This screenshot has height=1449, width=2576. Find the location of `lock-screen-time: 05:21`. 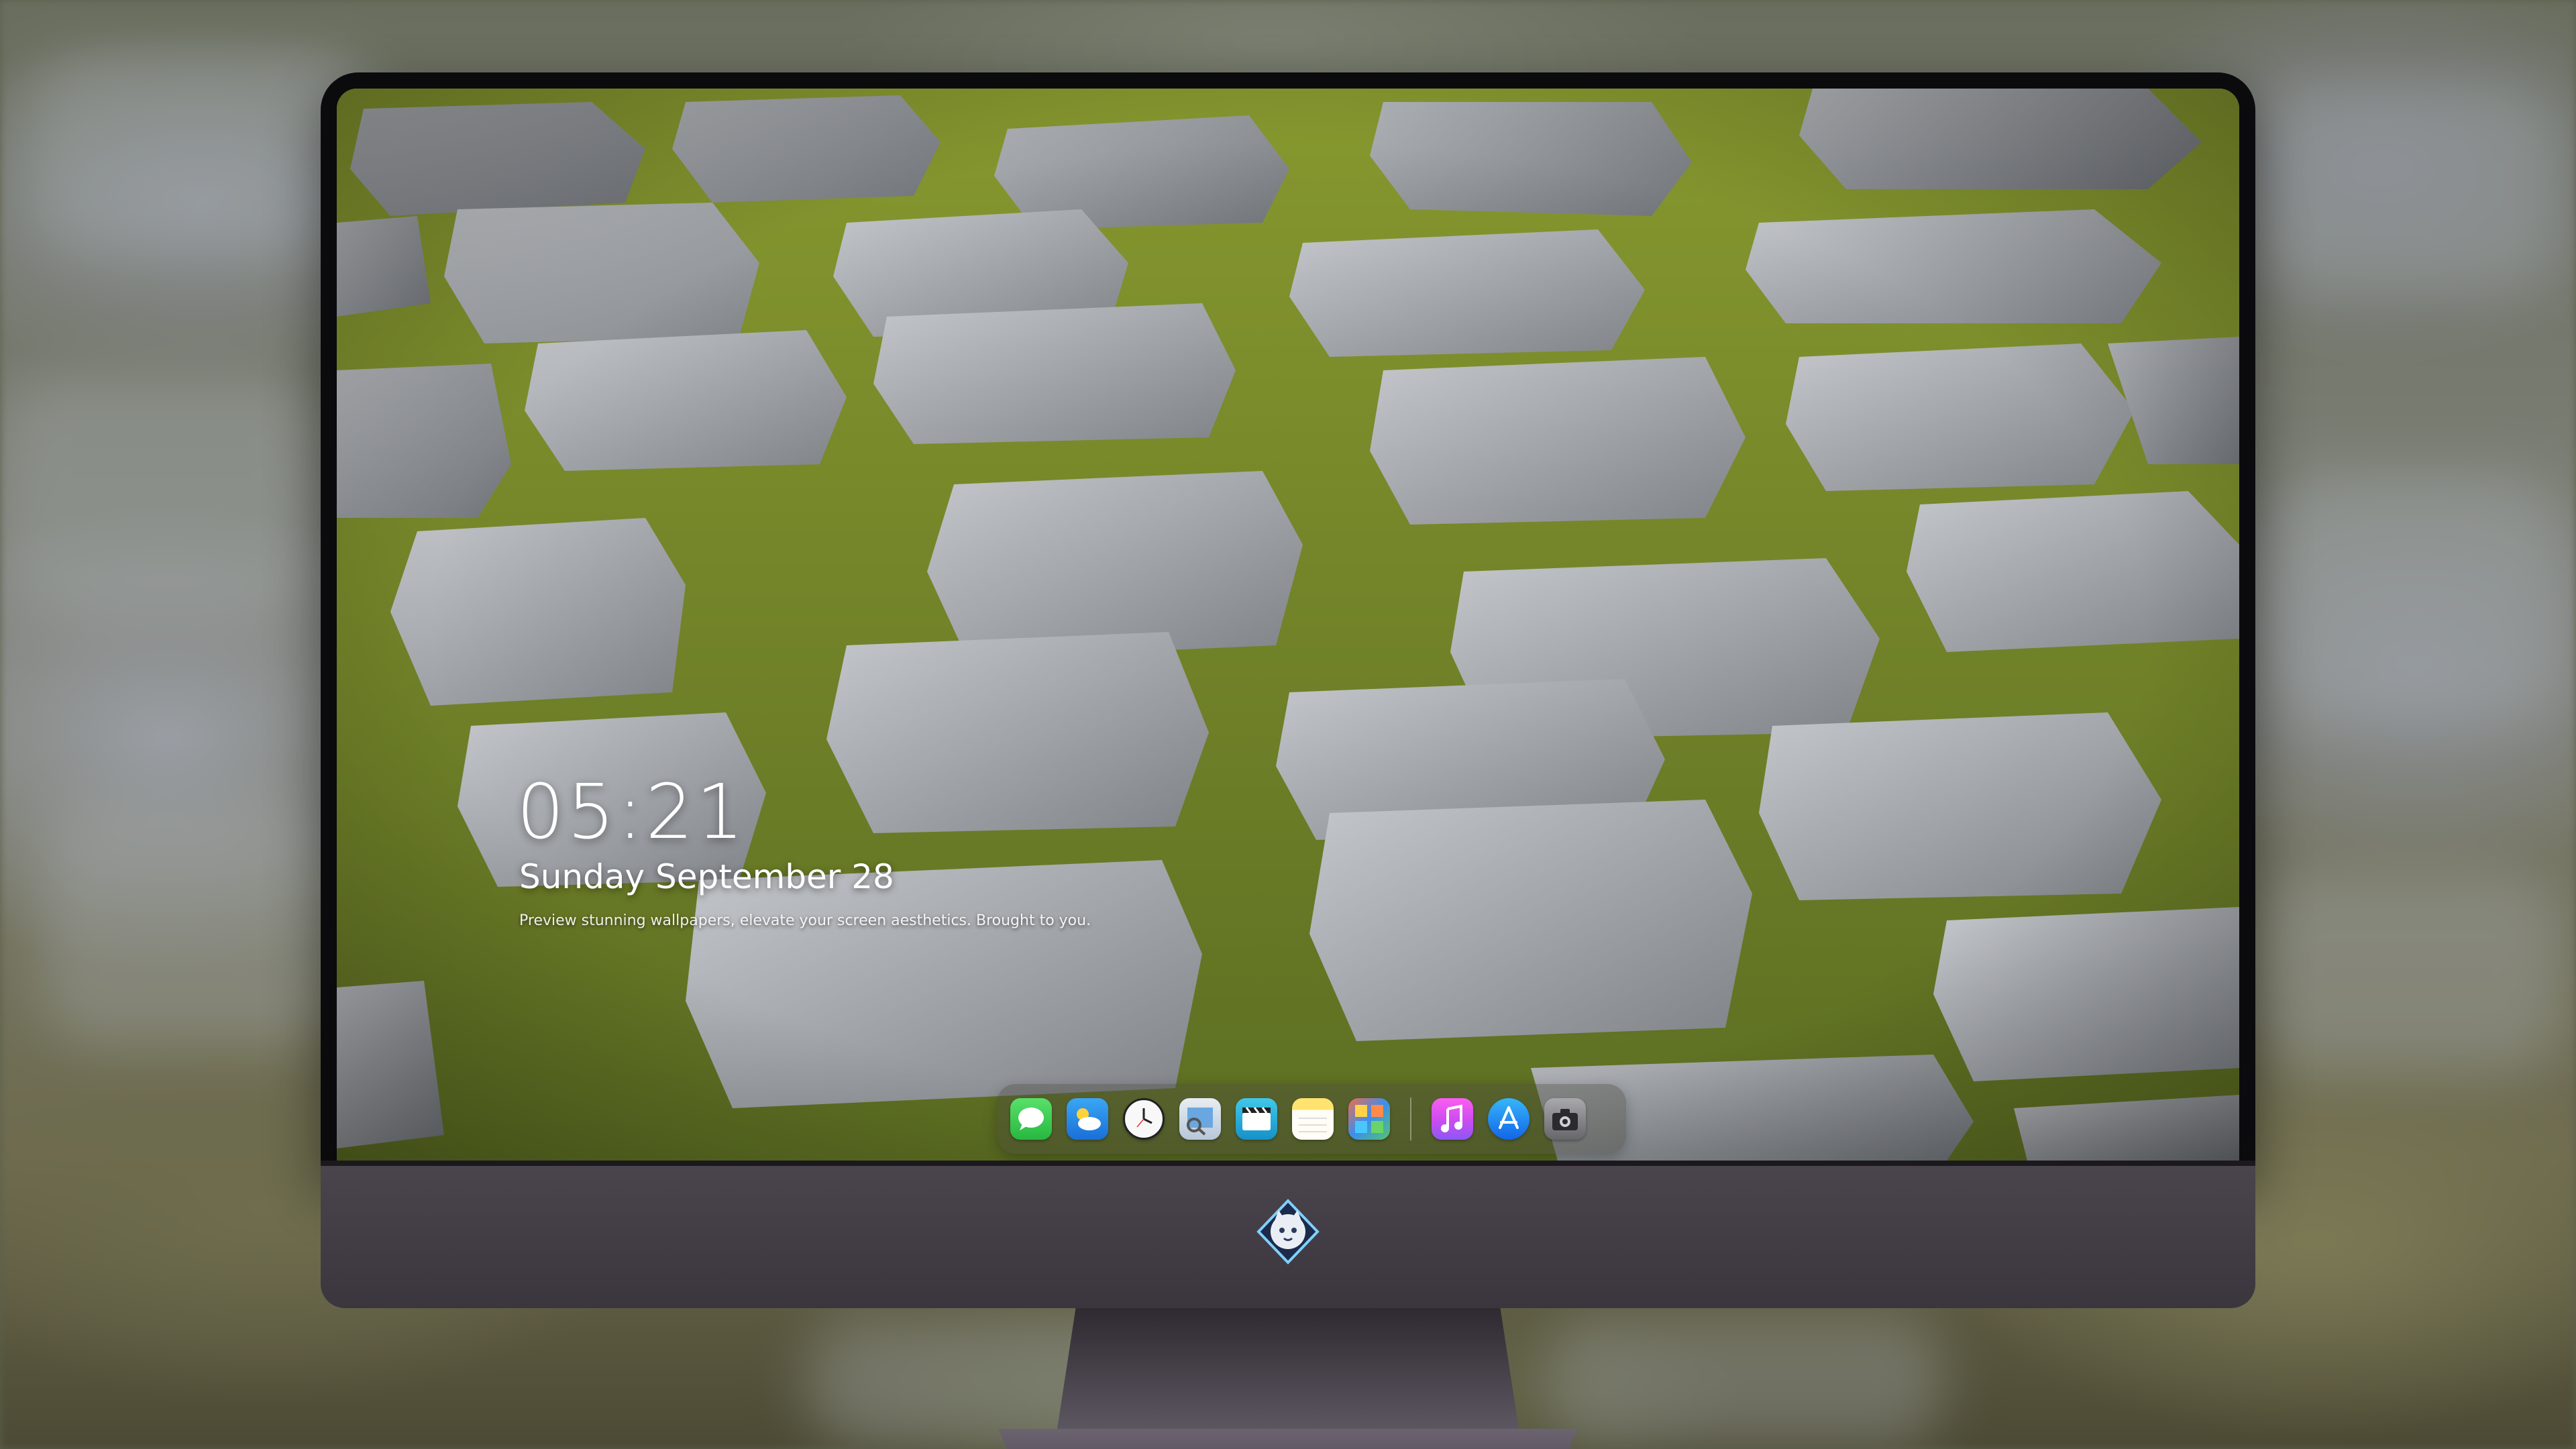

lock-screen-time: 05:21 is located at coordinates (632, 812).